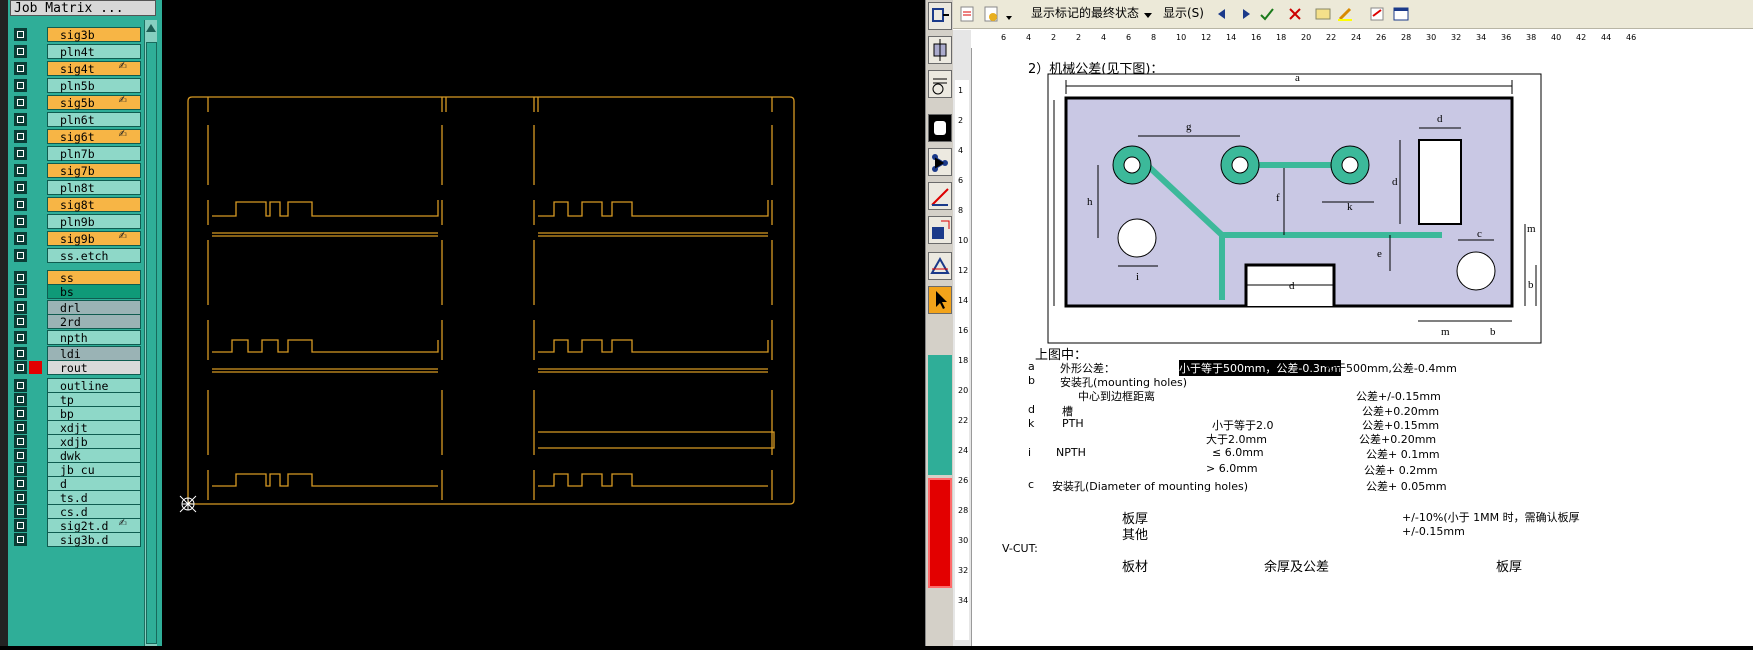 This screenshot has width=1753, height=650. I want to click on new-comment-icon, so click(1323, 14).